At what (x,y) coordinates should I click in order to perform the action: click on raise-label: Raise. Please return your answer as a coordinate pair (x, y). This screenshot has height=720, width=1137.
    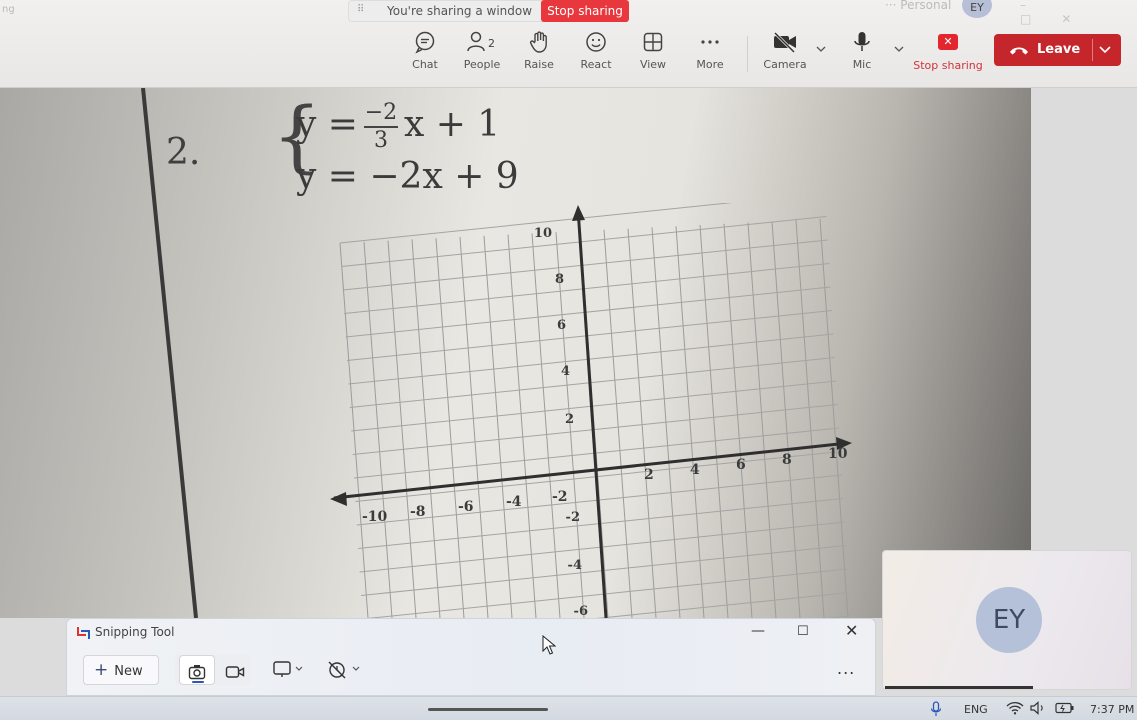
    Looking at the image, I should click on (539, 64).